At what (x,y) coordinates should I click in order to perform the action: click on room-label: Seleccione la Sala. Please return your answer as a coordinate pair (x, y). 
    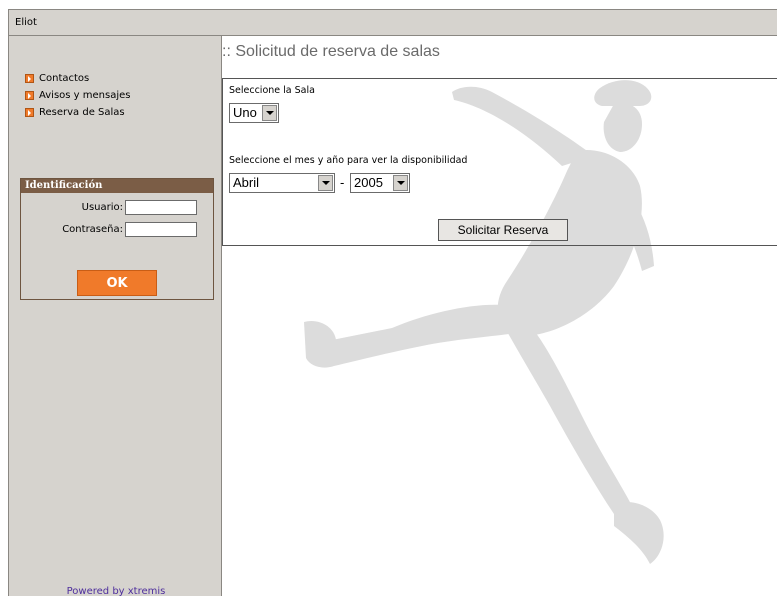
    Looking at the image, I should click on (272, 90).